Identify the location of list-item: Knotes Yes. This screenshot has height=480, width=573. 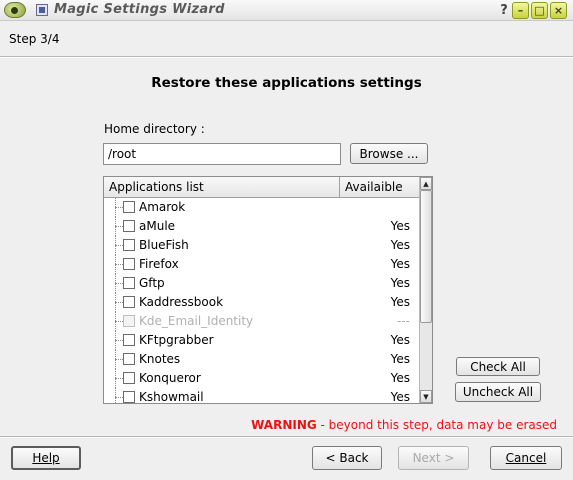
(262, 359).